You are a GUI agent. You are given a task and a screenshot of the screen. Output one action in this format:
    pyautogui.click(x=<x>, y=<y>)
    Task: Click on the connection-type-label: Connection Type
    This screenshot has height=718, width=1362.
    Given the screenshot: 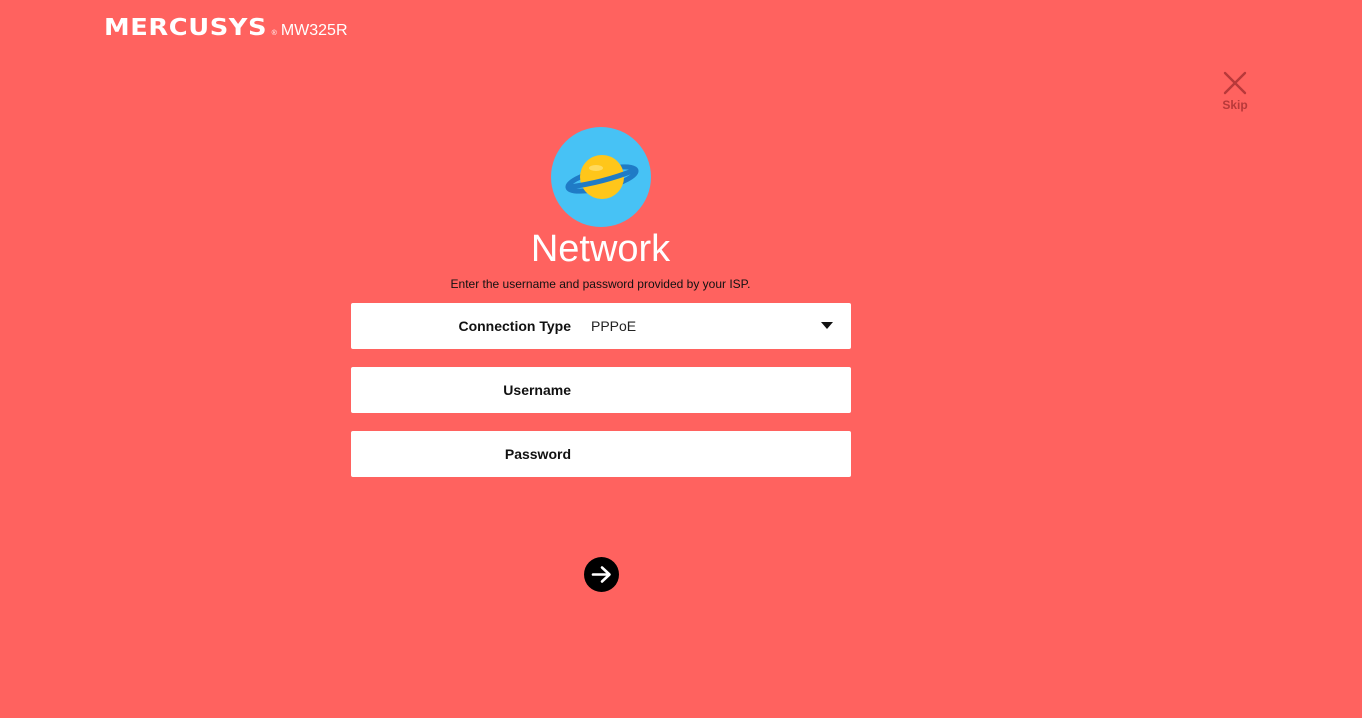 What is the action you would take?
    pyautogui.click(x=514, y=326)
    